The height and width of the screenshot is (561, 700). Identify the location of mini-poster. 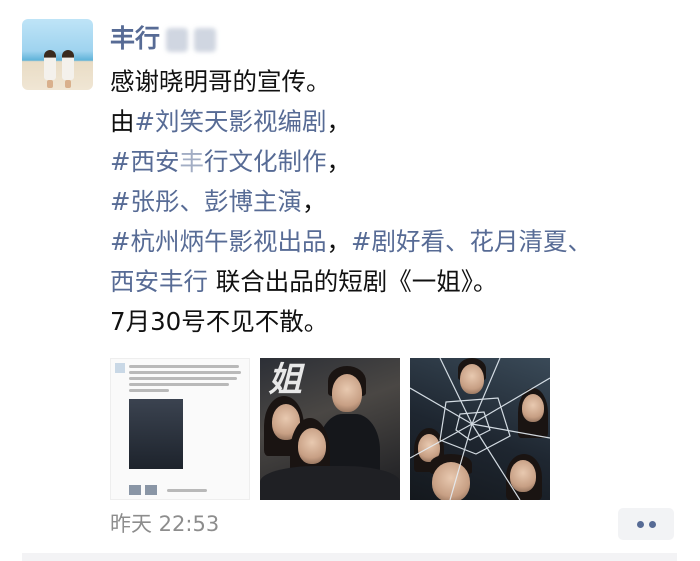
(156, 434).